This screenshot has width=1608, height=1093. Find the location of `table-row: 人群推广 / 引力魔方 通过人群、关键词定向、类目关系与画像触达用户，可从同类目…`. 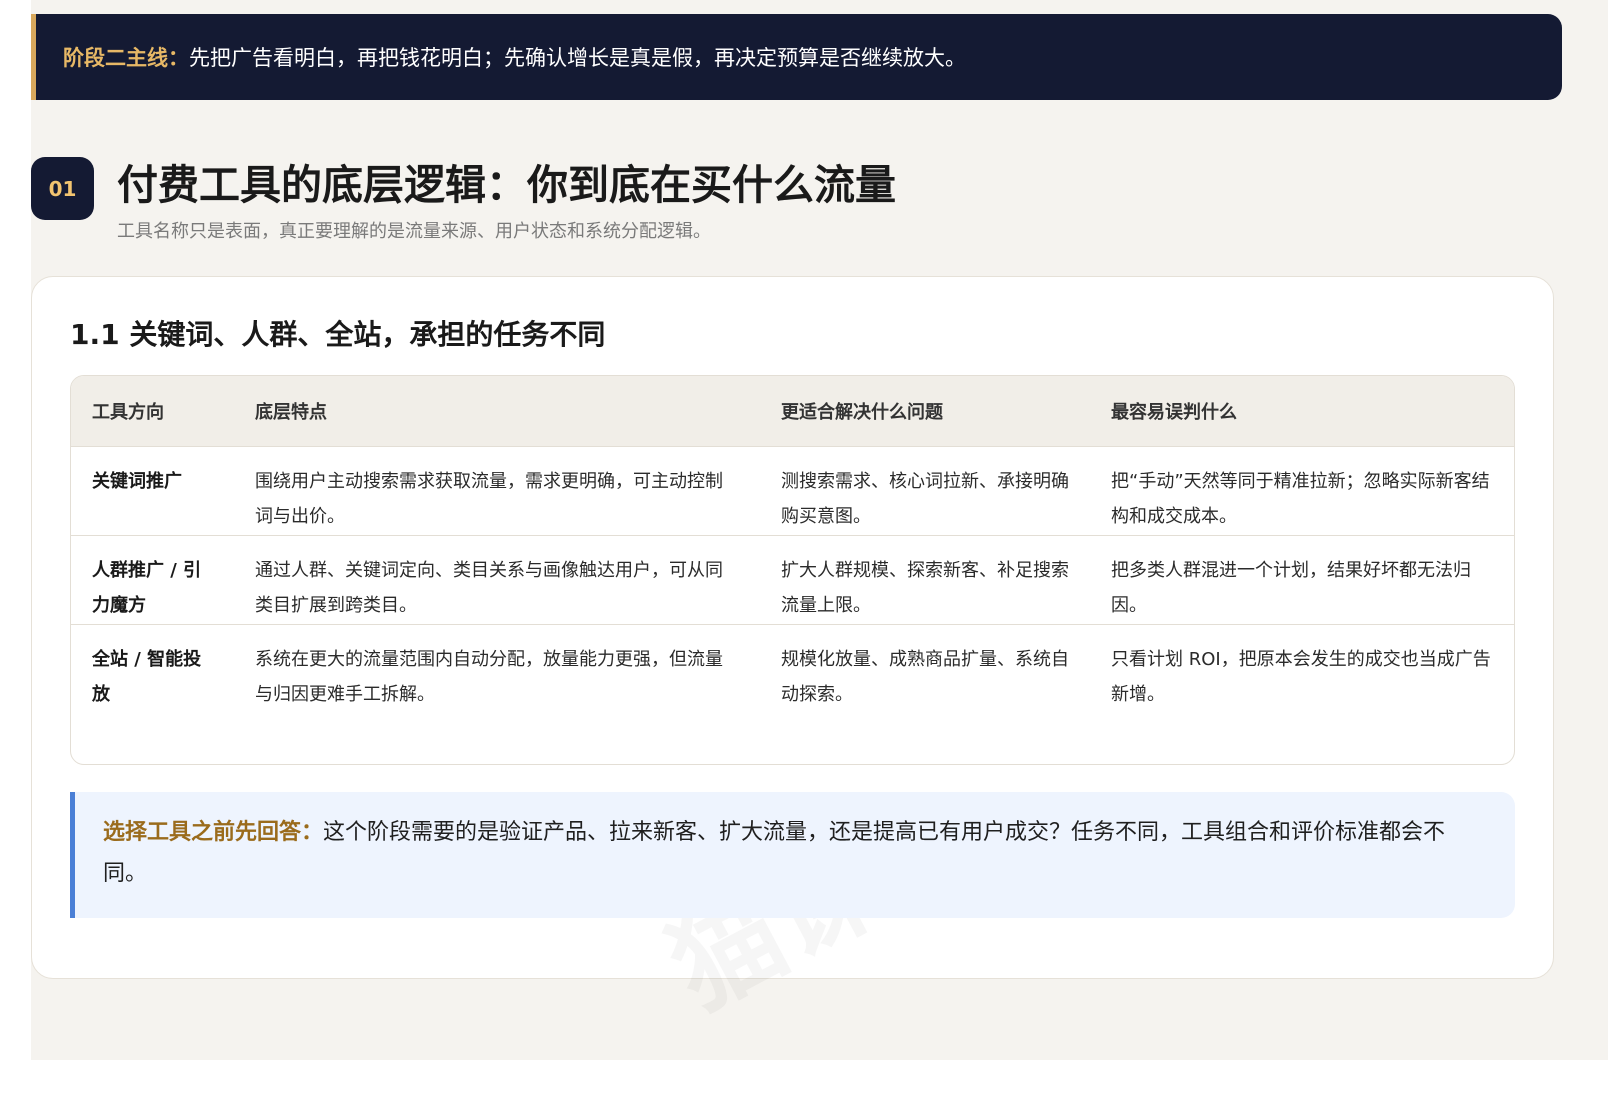

table-row: 人群推广 / 引力魔方 通过人群、关键词定向、类目关系与画像触达用户，可从同类目… is located at coordinates (792, 580).